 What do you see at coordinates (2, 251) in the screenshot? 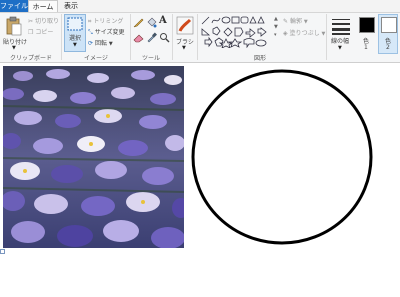
I see `canvas-resize-handle` at bounding box center [2, 251].